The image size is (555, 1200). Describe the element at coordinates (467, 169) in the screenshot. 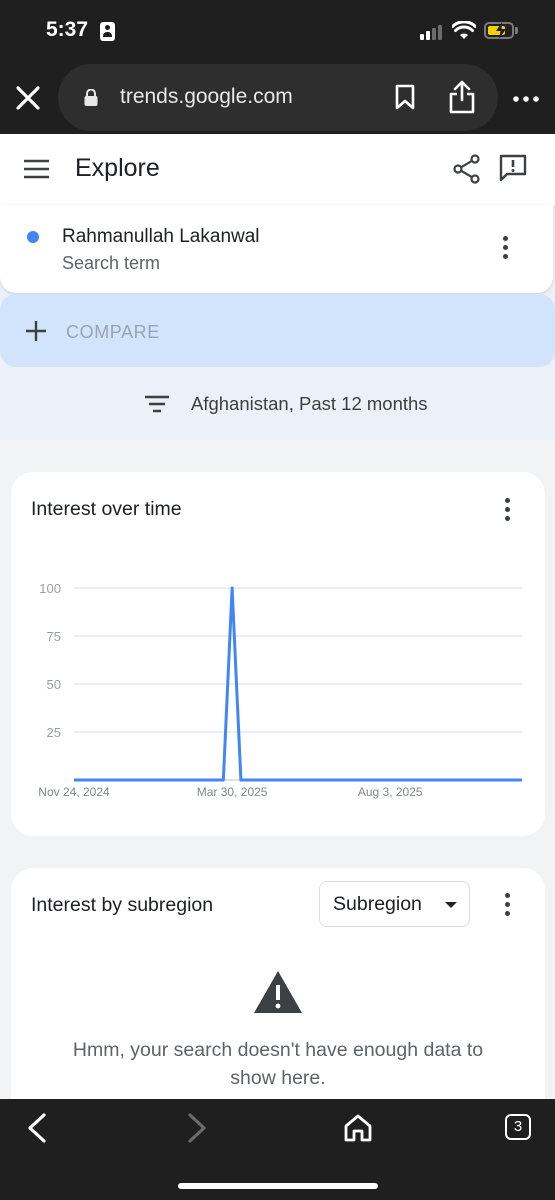

I see `share-link-icon` at that location.